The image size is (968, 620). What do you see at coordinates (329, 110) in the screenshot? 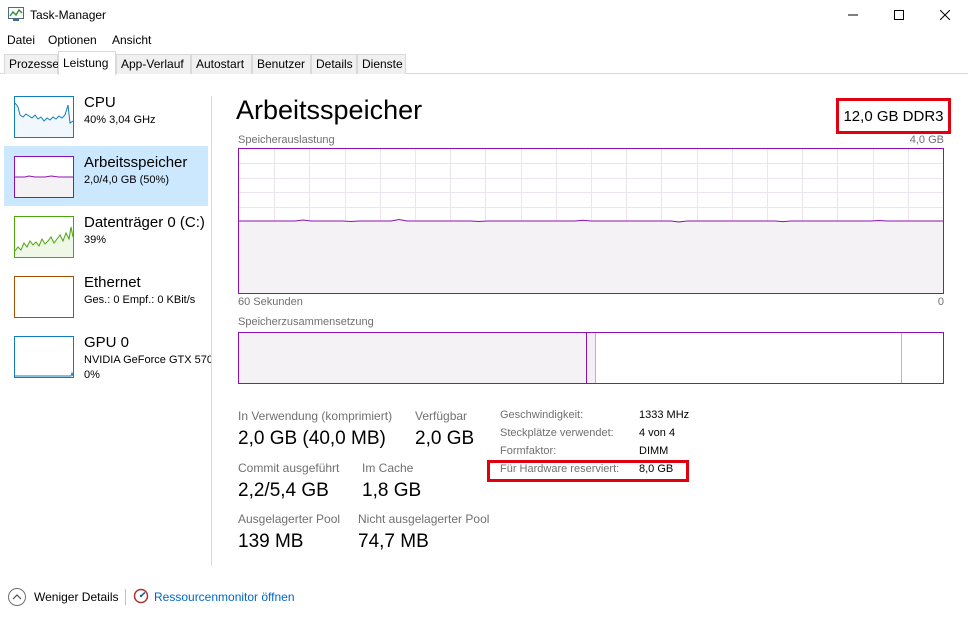
I see `page-title: Arbeitsspeicher` at bounding box center [329, 110].